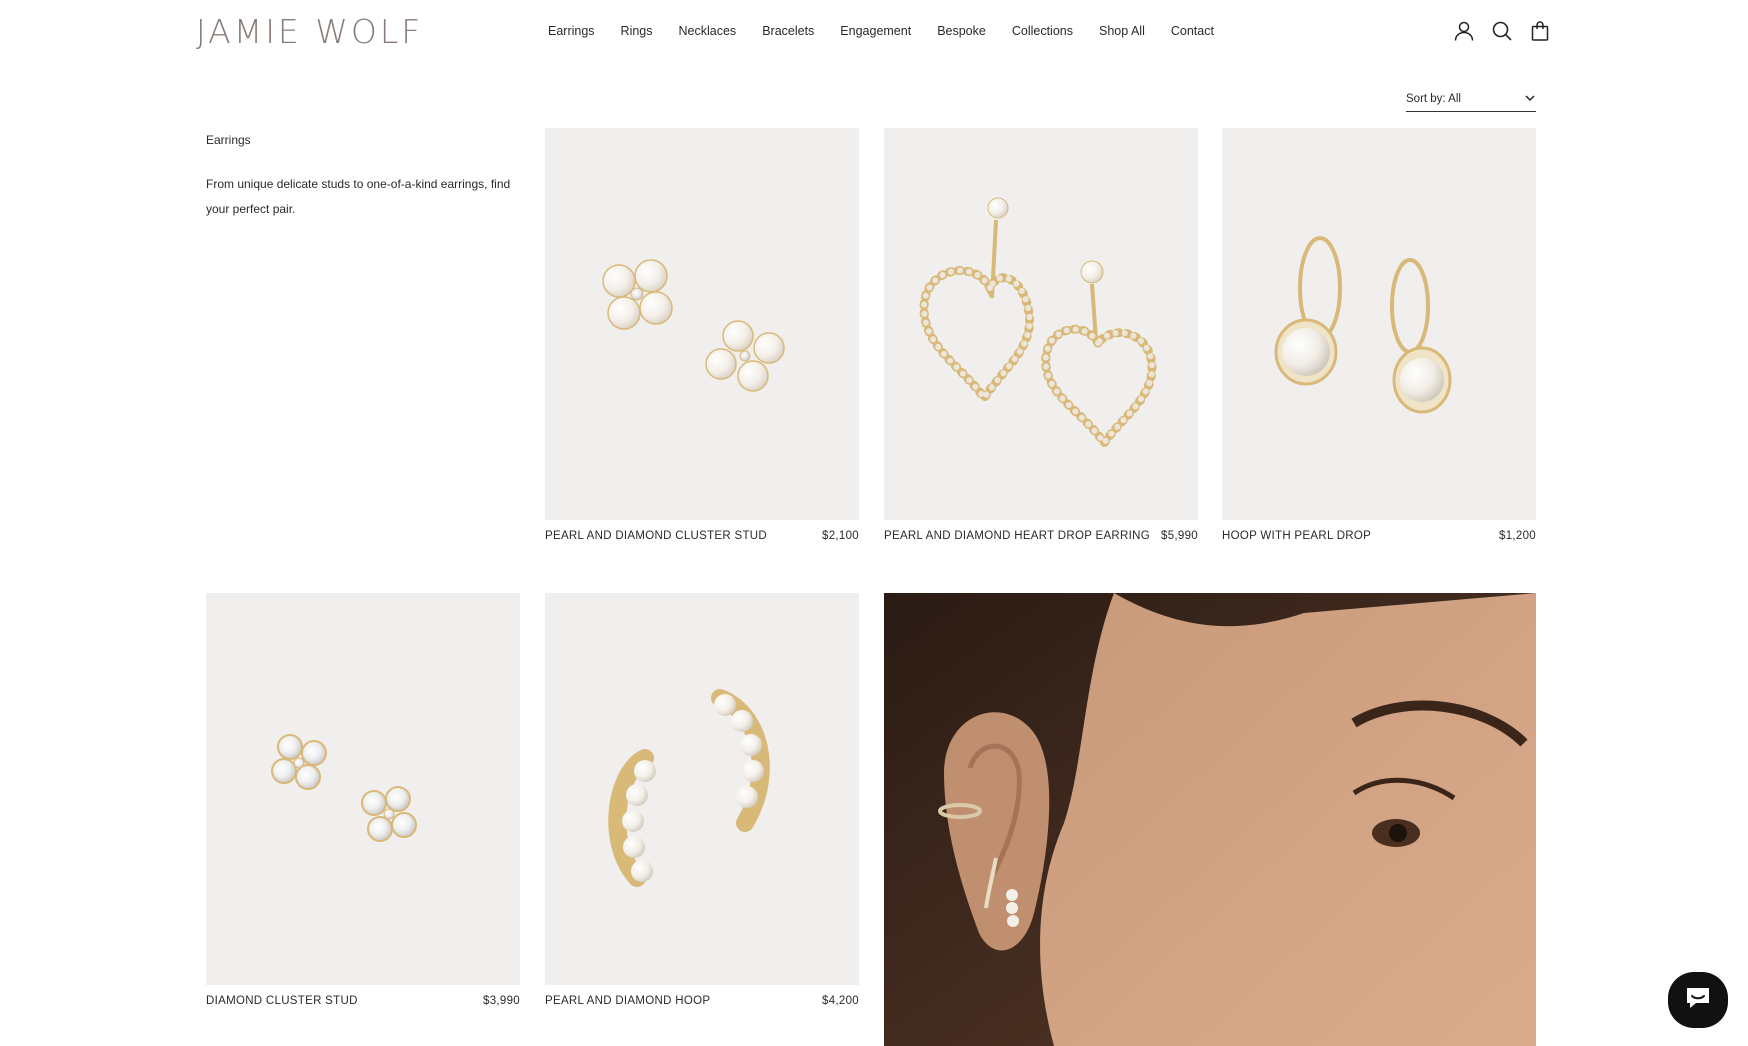  I want to click on product-name: PEARL AND DIAMOND HOOP, so click(627, 1001).